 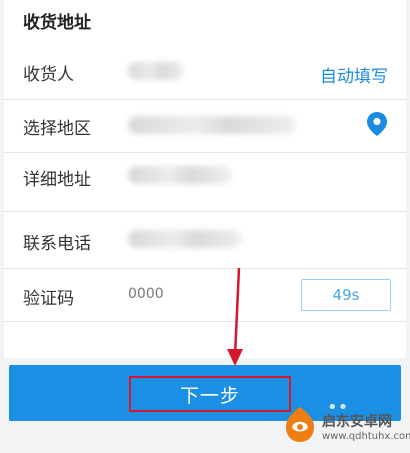 I want to click on annotation-arrow-icon, so click(x=235, y=316).